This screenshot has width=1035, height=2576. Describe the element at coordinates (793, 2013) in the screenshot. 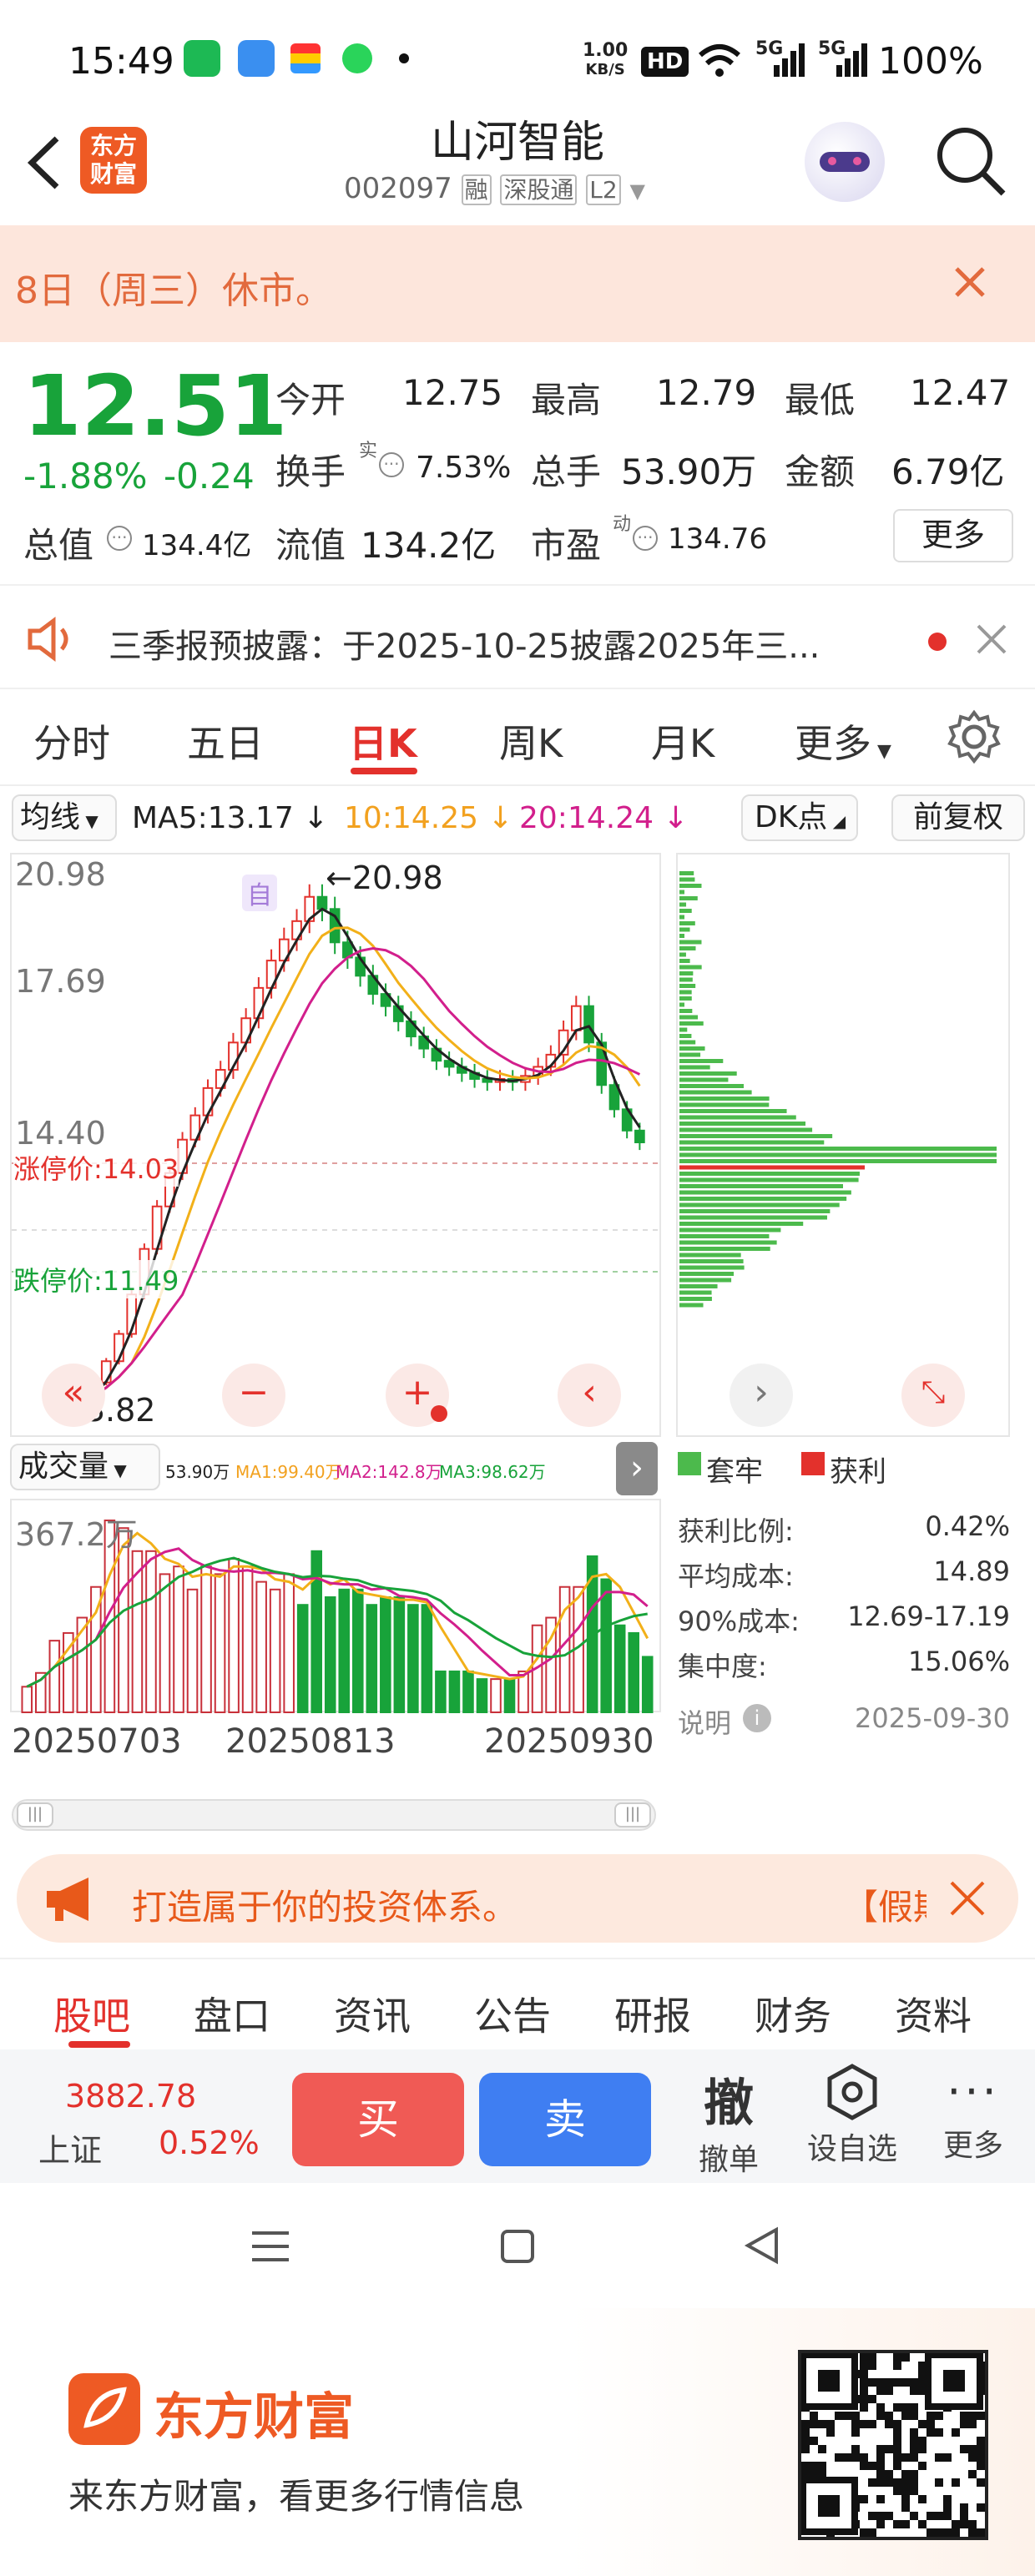

I see `tab-financials: 财务` at that location.